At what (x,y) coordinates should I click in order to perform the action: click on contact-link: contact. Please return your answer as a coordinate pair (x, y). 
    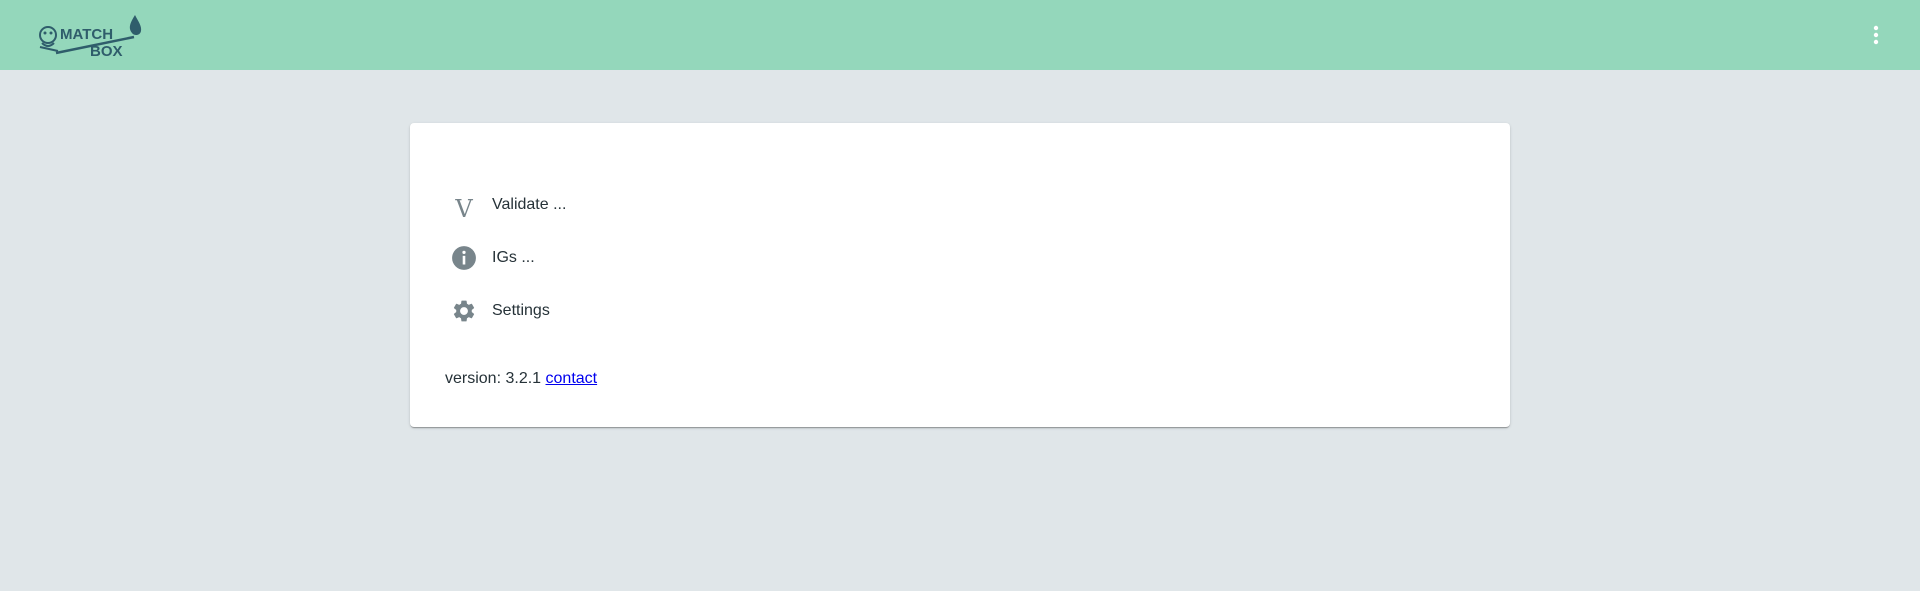
    Looking at the image, I should click on (572, 378).